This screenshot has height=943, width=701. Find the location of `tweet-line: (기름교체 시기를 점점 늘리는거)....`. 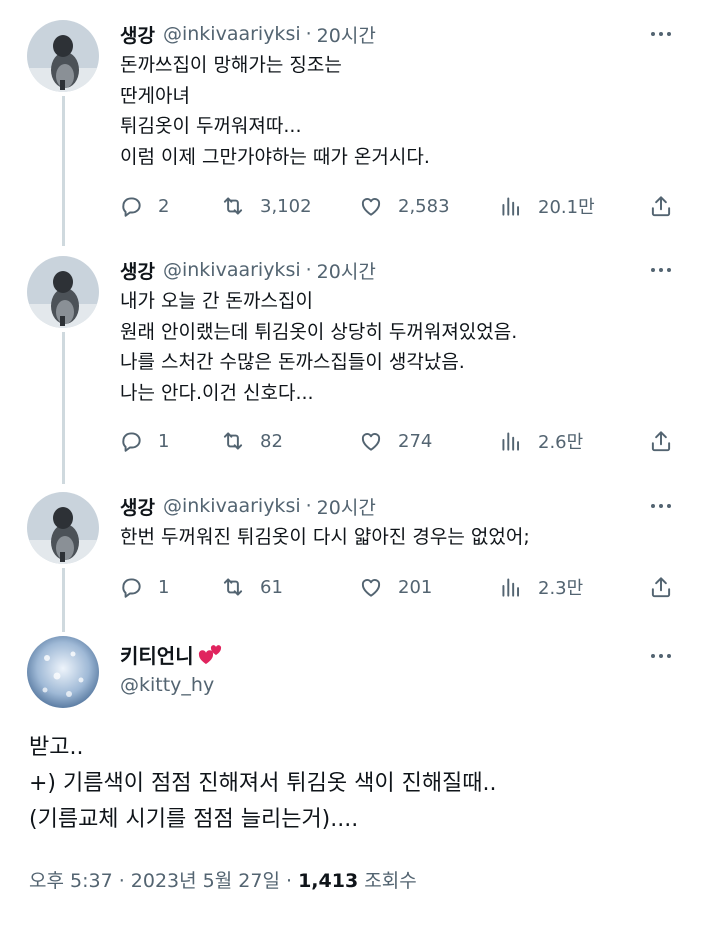

tweet-line: (기름교체 시기를 점점 늘리는거).... is located at coordinates (194, 819).